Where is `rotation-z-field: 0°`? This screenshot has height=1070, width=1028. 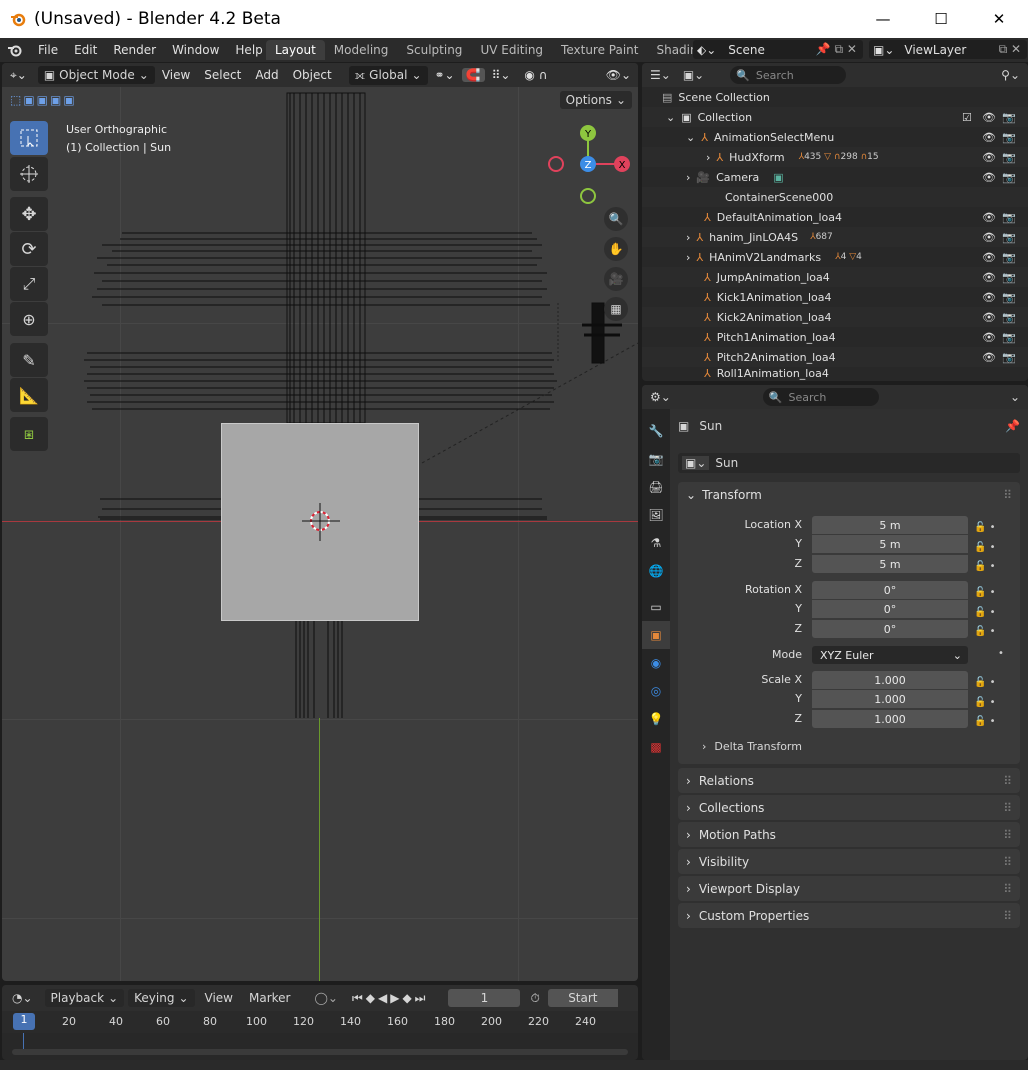 rotation-z-field: 0° is located at coordinates (890, 629).